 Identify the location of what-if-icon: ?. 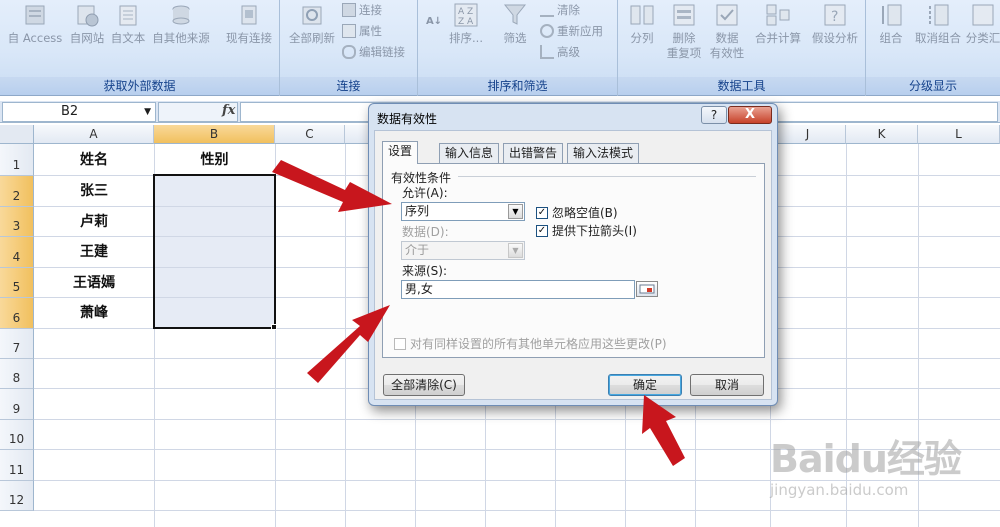
(835, 15).